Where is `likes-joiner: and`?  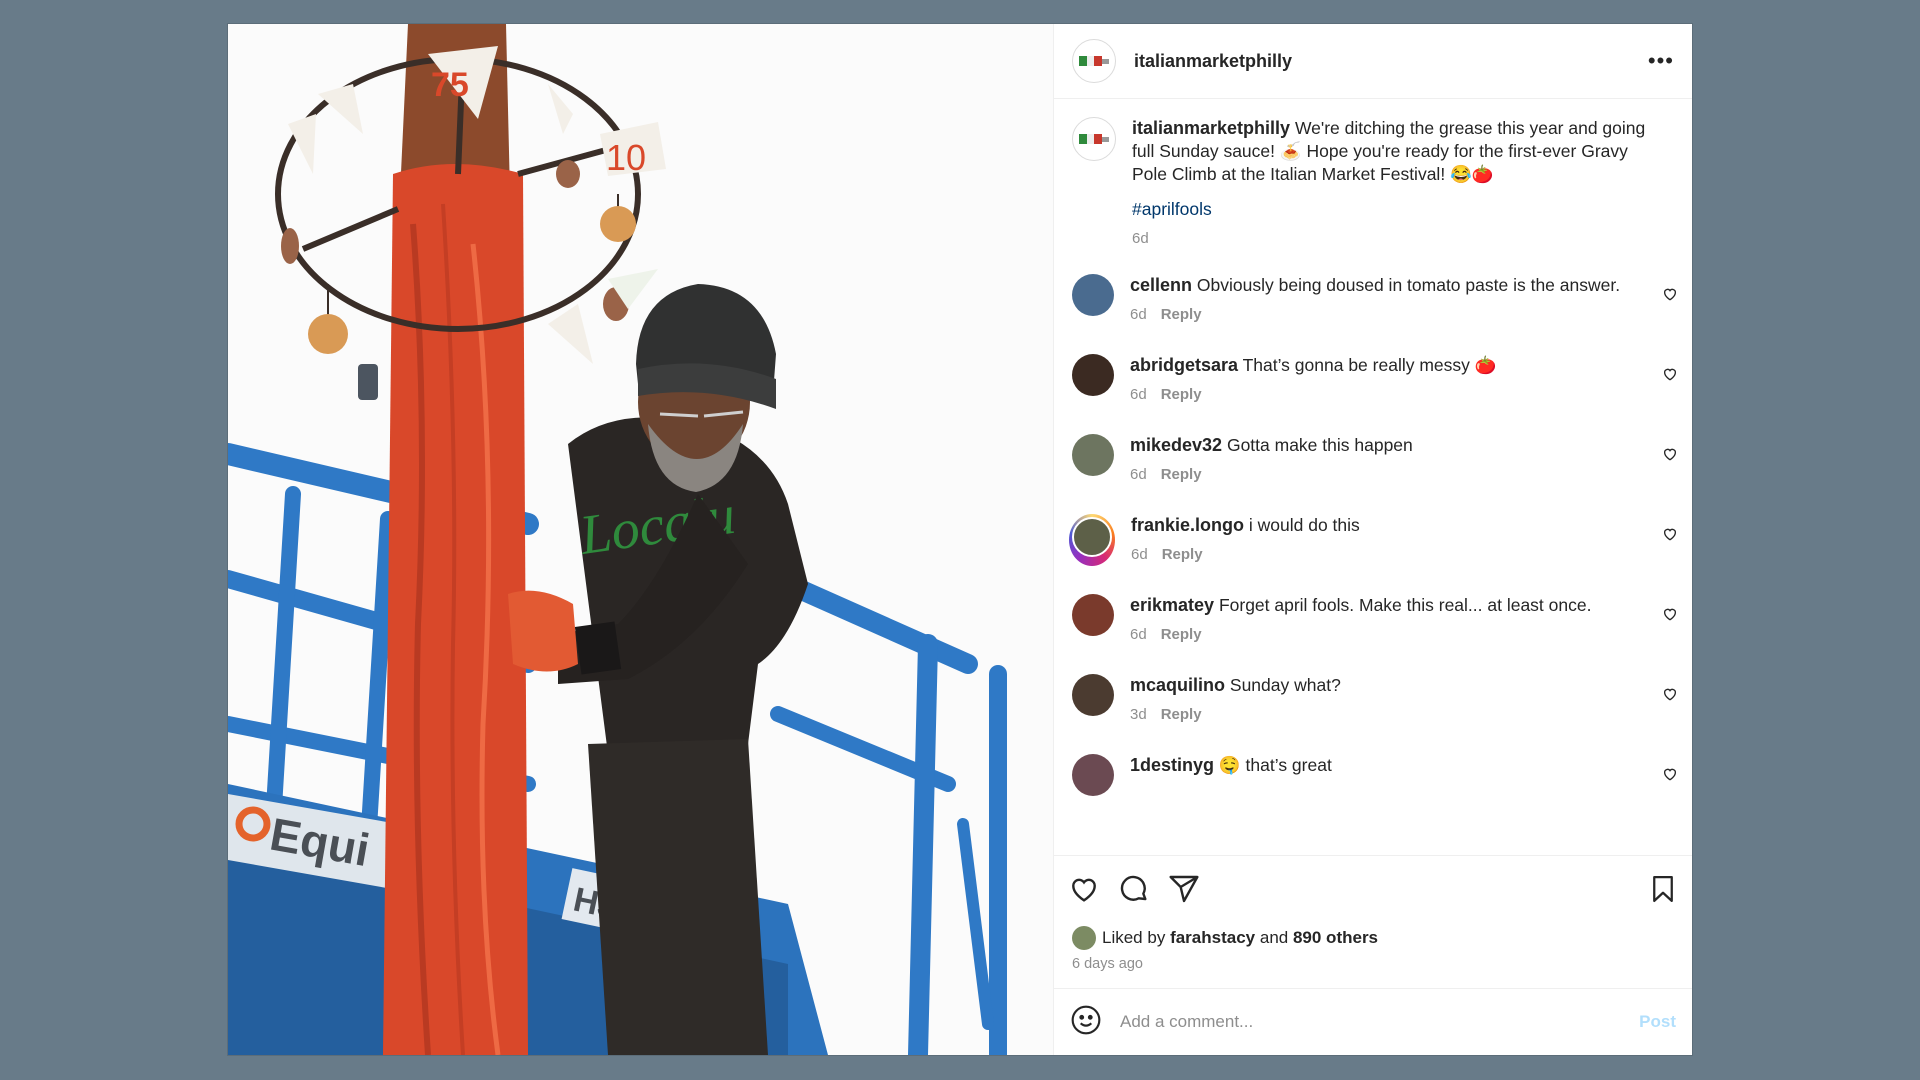
likes-joiner: and is located at coordinates (1274, 937).